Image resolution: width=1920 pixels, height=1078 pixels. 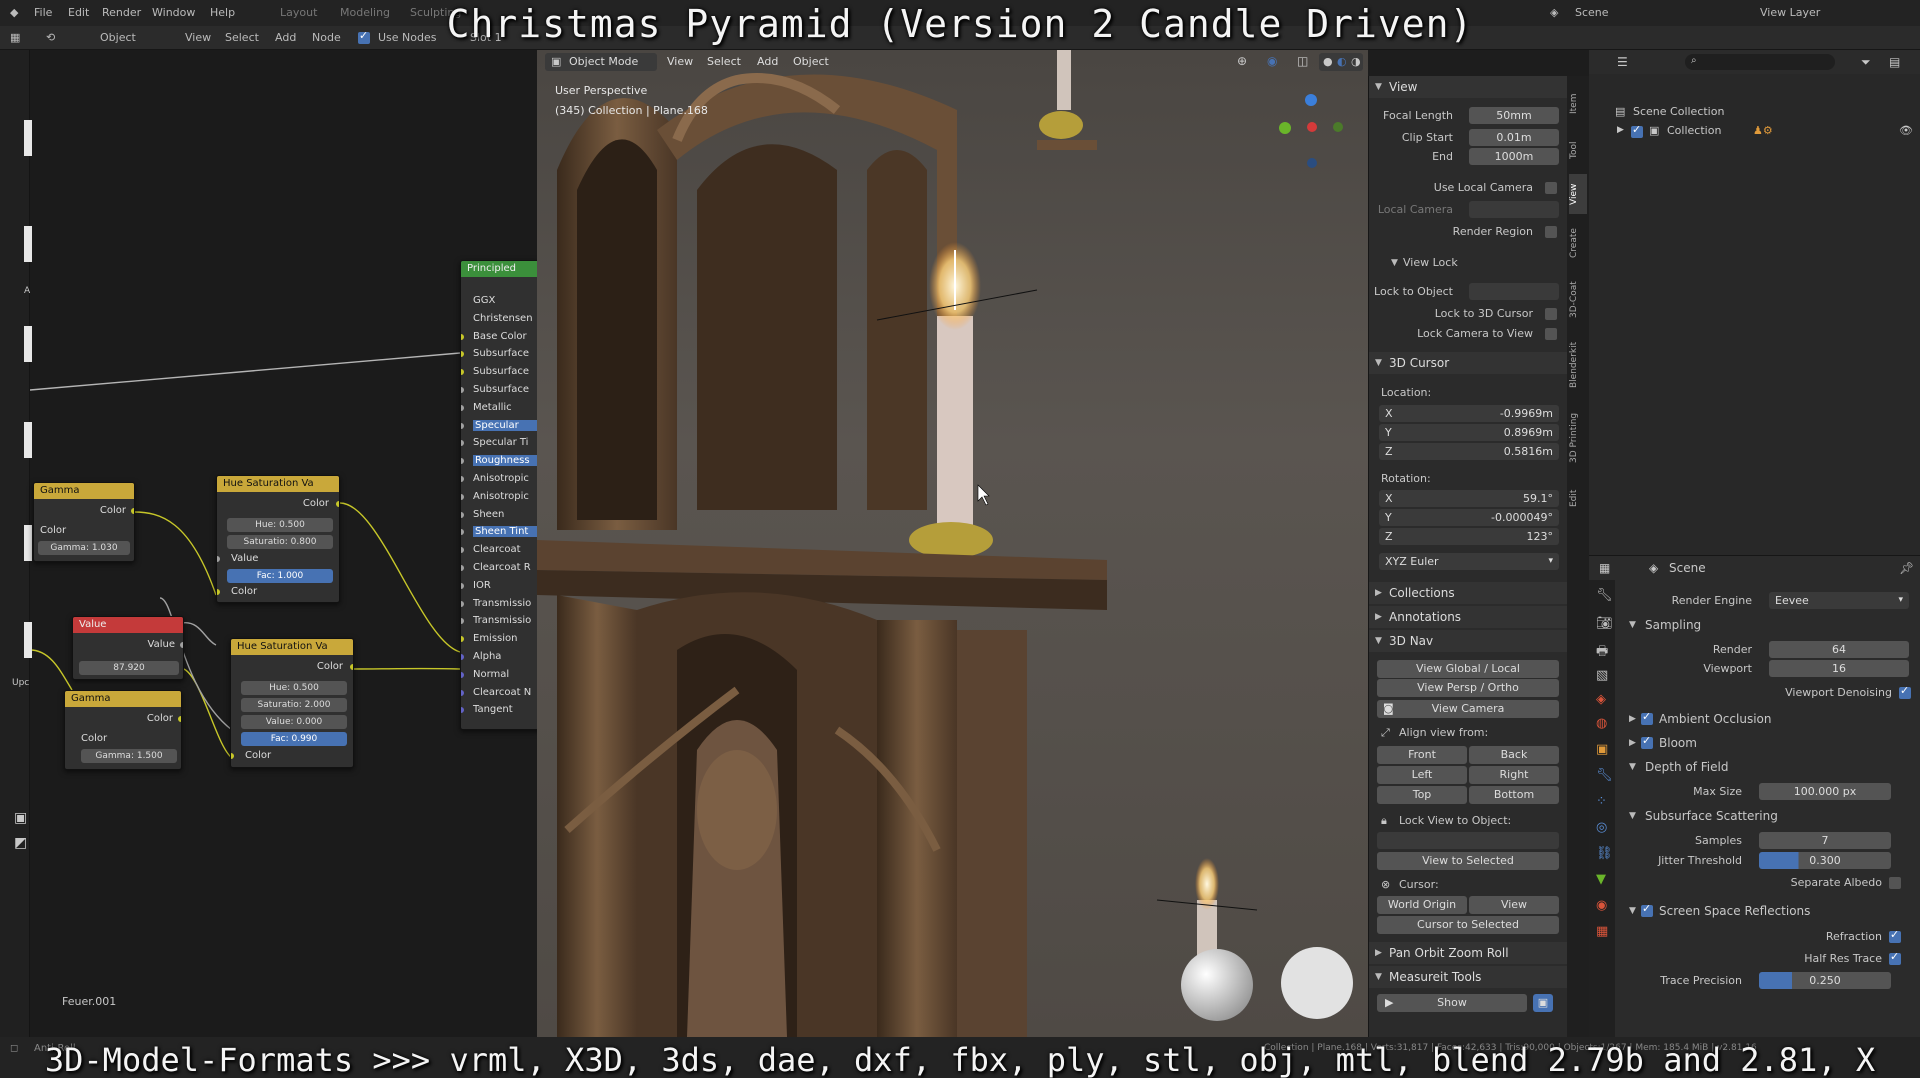 I want to click on viewport-denoising-checkbox, so click(x=1905, y=691).